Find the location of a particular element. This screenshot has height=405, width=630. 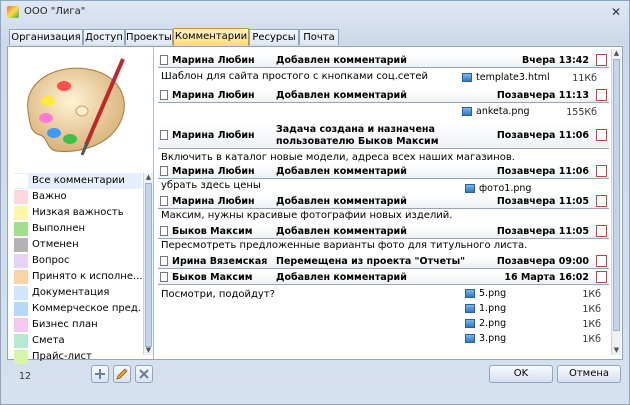

file-size: 11Кб is located at coordinates (584, 78).